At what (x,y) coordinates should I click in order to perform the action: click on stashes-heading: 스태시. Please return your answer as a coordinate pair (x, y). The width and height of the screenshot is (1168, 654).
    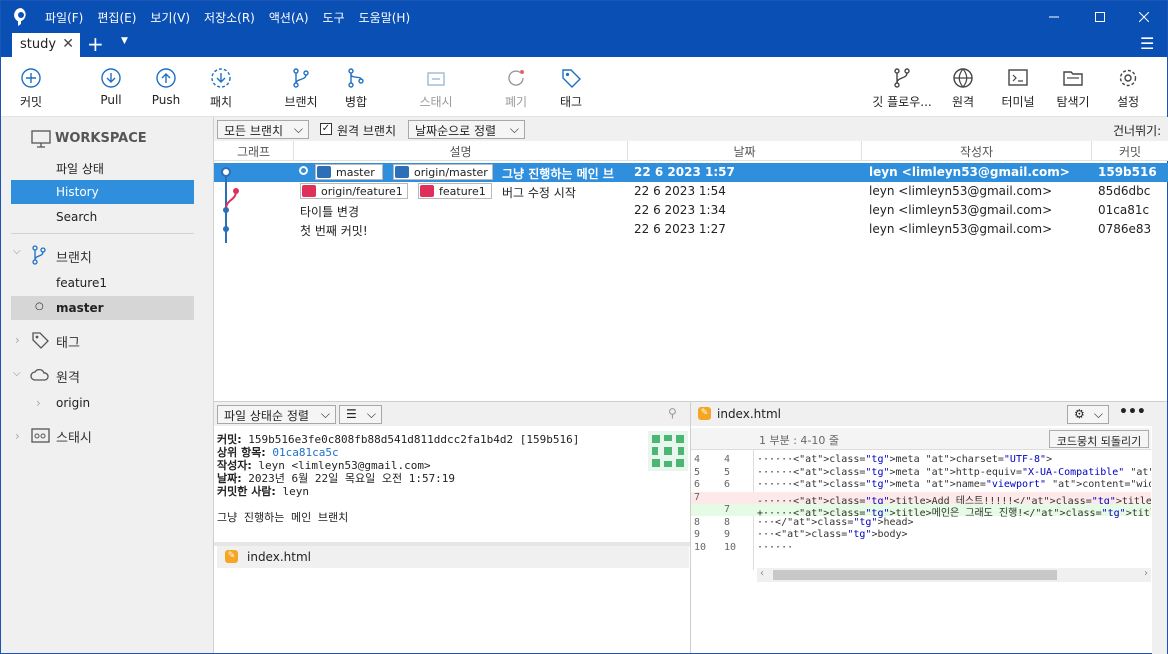
    Looking at the image, I should click on (74, 436).